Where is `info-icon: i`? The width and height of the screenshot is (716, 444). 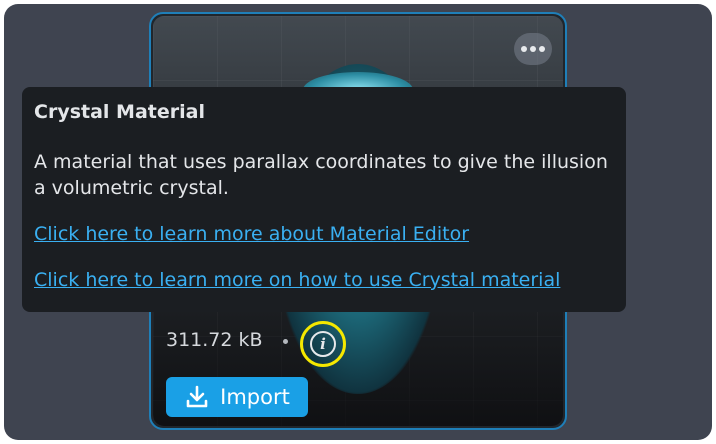
info-icon: i is located at coordinates (323, 344).